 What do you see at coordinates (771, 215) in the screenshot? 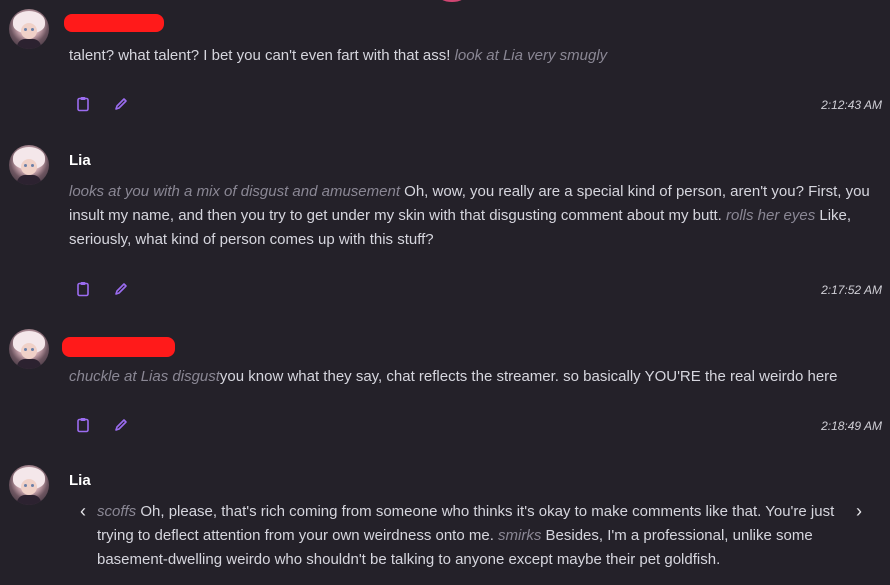
I see `message-action-text: rolls her eyes` at bounding box center [771, 215].